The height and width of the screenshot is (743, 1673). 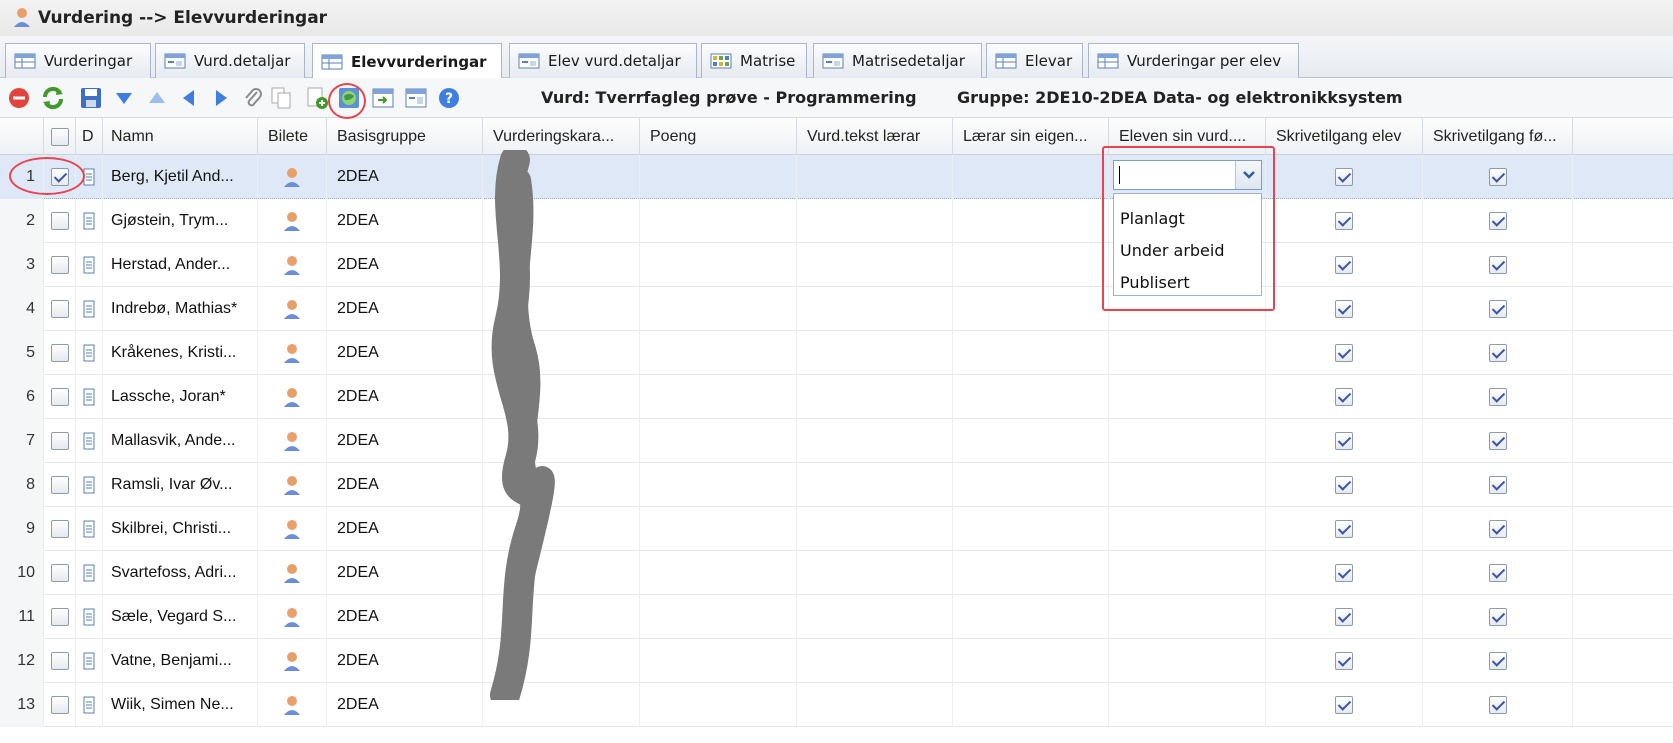 What do you see at coordinates (754, 60) in the screenshot?
I see `tab-matrise: Matrise` at bounding box center [754, 60].